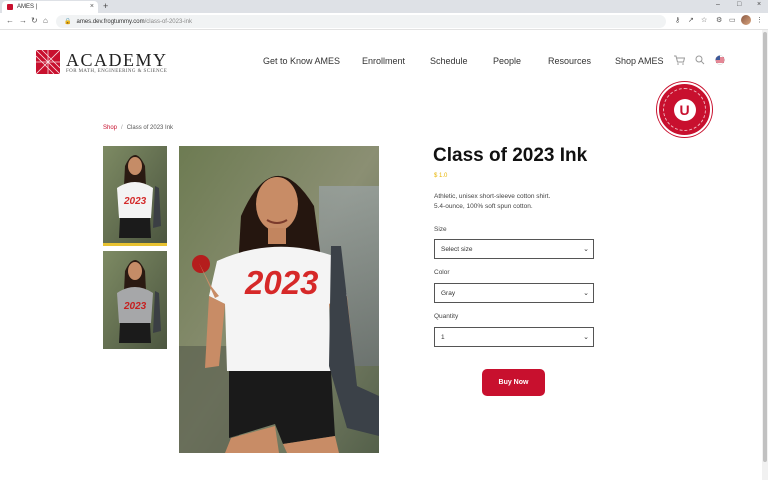 The width and height of the screenshot is (768, 480). Describe the element at coordinates (510, 155) in the screenshot. I see `product-title: Class of 2023 Ink` at that location.